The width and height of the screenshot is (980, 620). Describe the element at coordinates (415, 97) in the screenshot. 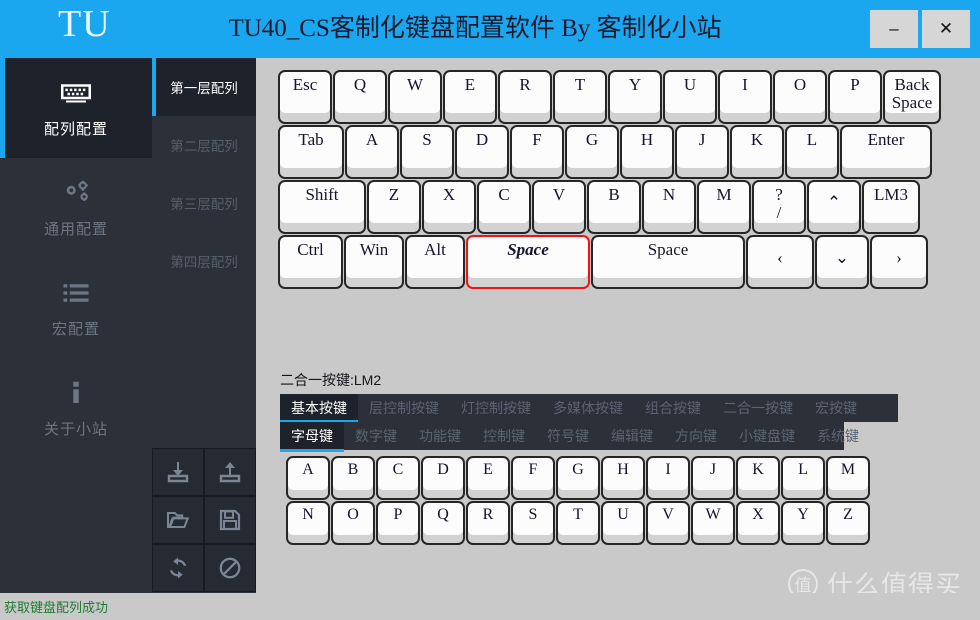

I see `key-0-2: W` at that location.